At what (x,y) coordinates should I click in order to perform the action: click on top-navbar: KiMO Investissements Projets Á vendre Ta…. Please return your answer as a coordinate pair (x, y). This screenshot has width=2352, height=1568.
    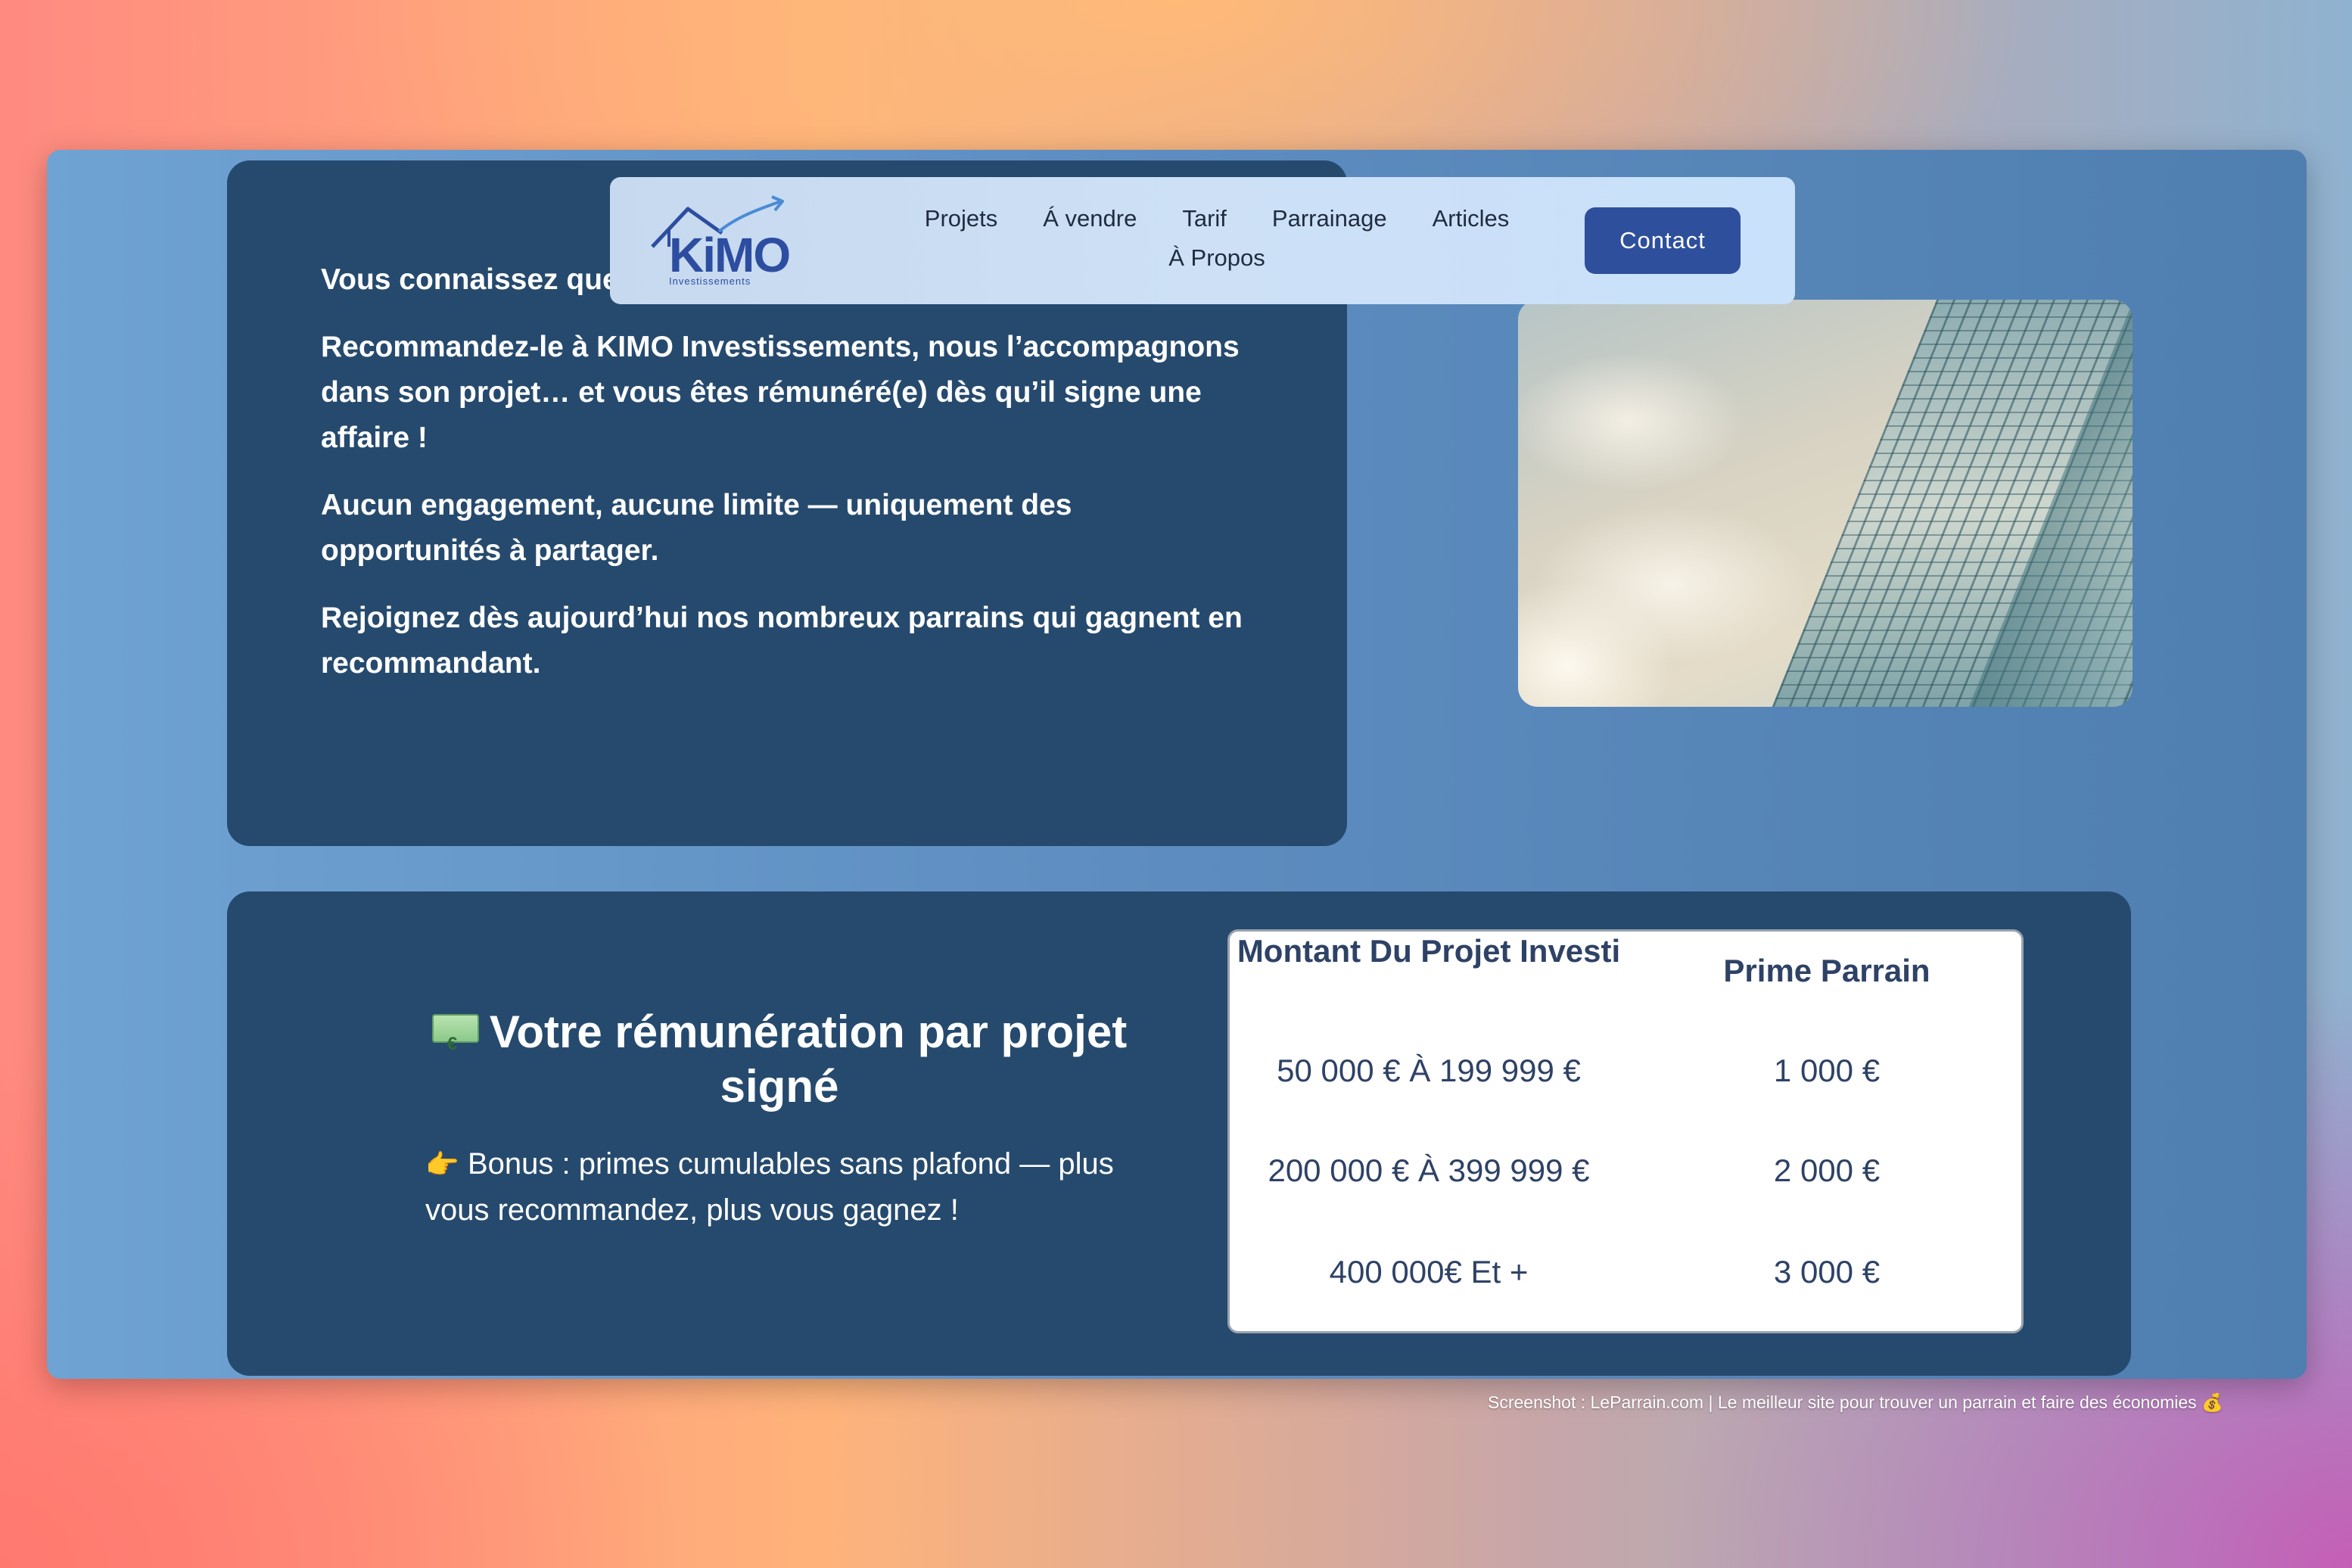
    Looking at the image, I should click on (1202, 241).